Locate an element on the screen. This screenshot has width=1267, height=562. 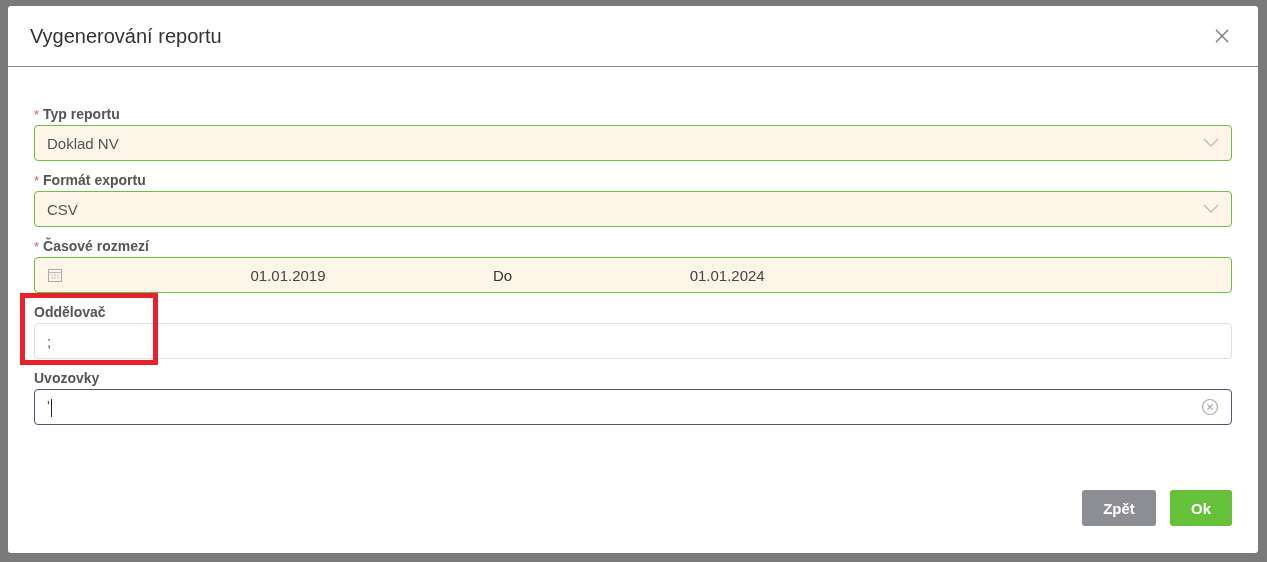
select-field: CSV is located at coordinates (633, 209).